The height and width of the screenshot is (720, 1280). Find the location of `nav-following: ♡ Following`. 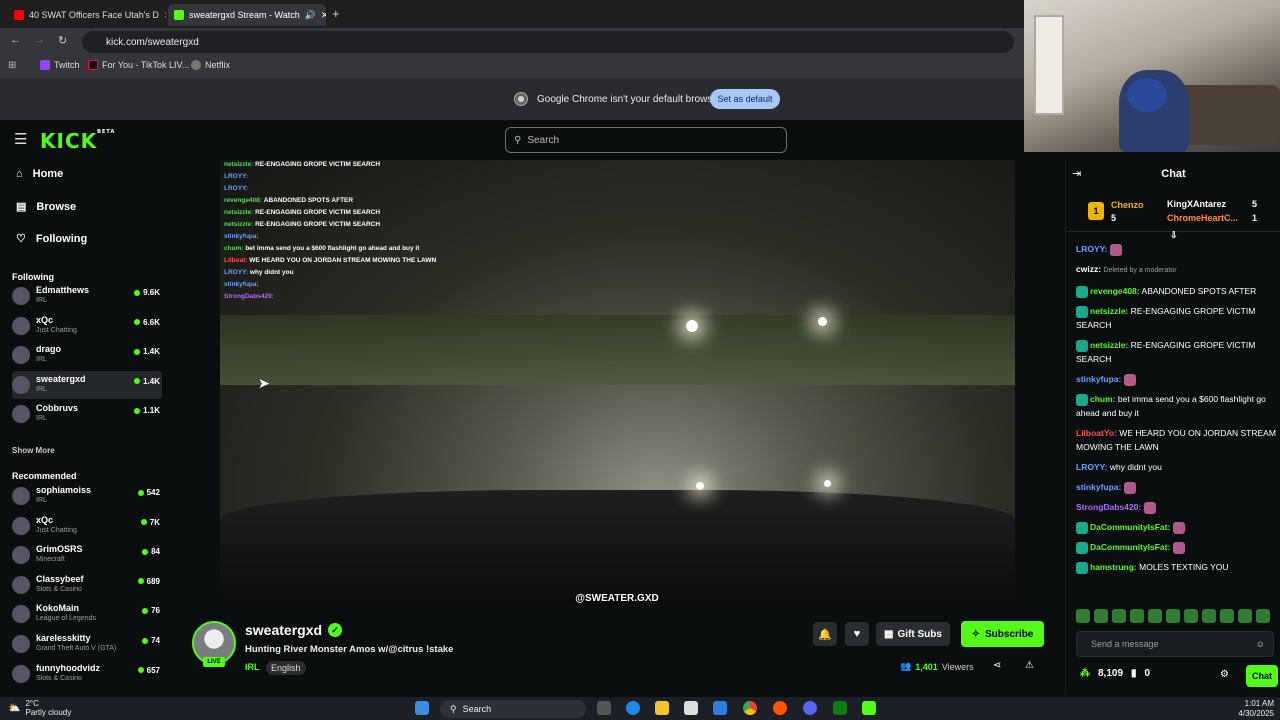

nav-following: ♡ Following is located at coordinates (51, 239).